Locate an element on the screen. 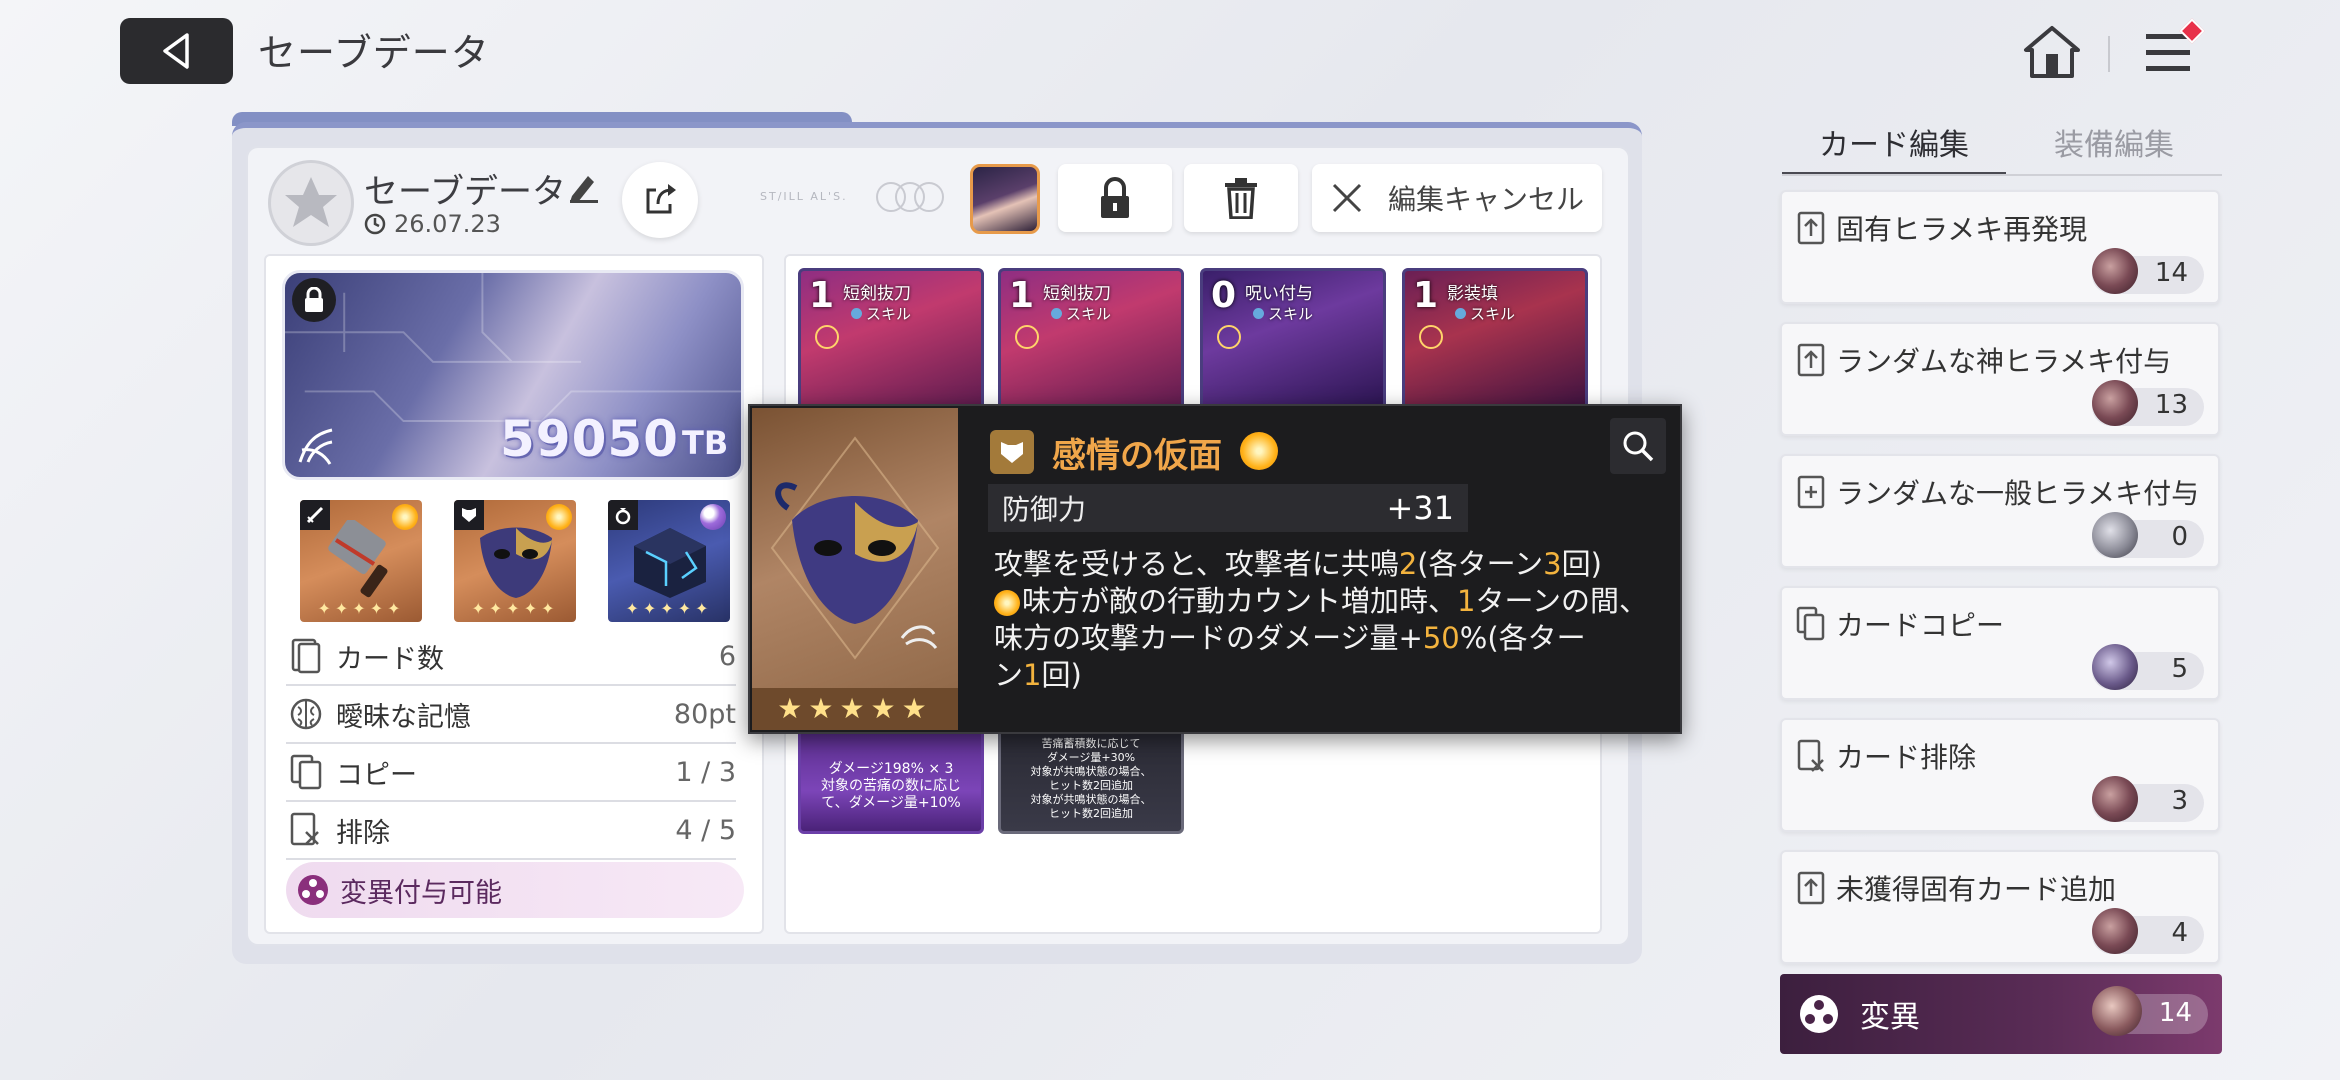  remove-card-icon is located at coordinates (306, 830).